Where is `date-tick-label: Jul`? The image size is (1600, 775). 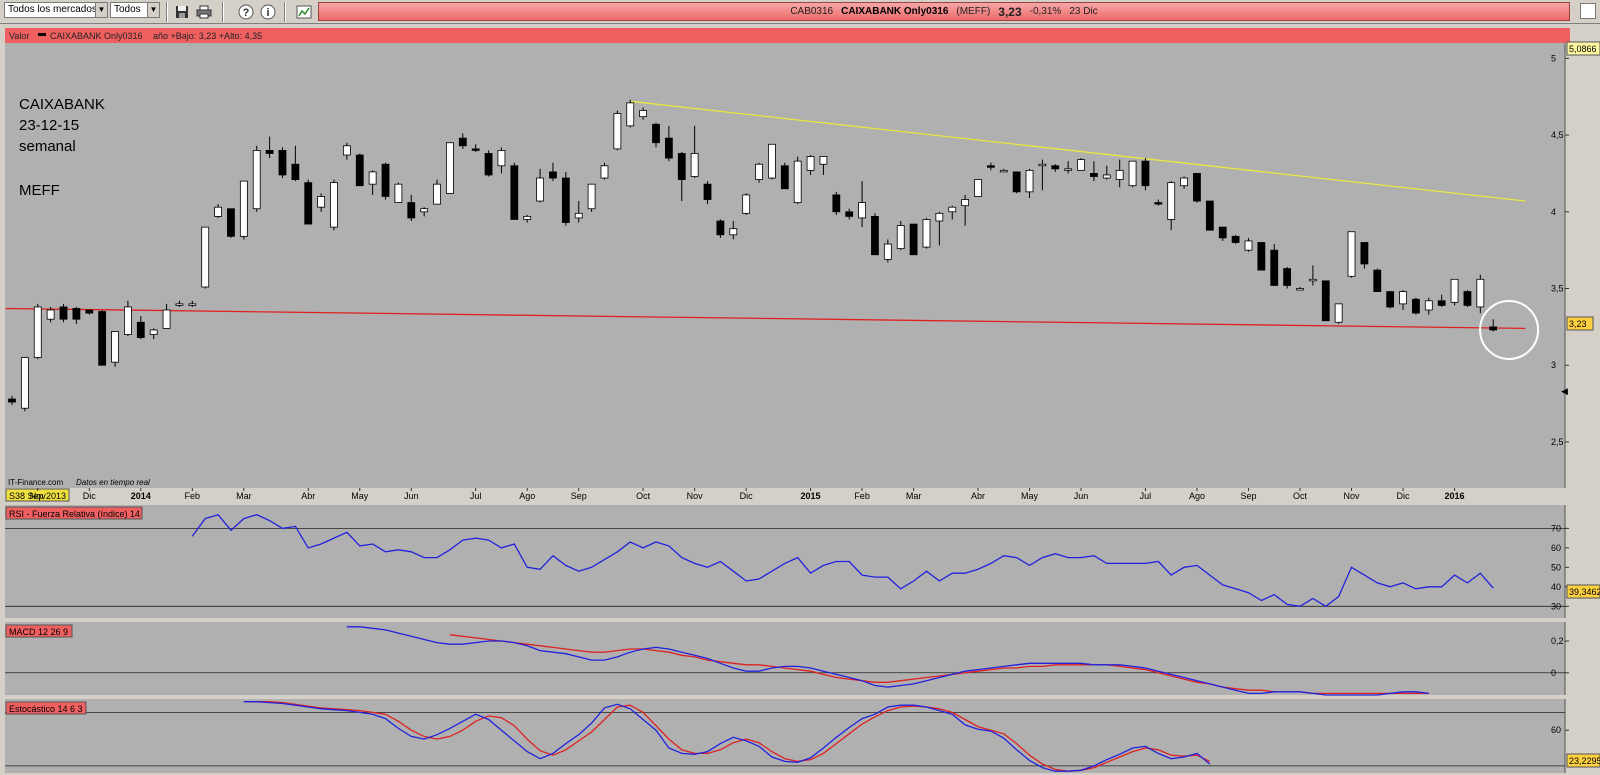 date-tick-label: Jul is located at coordinates (1146, 496).